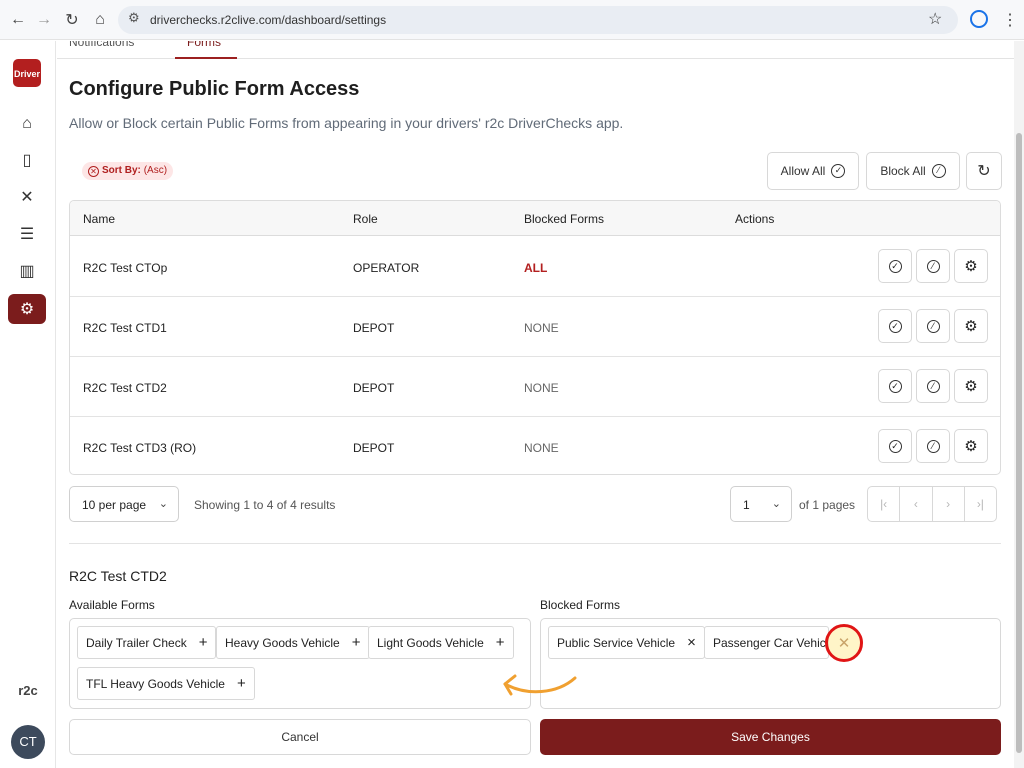 This screenshot has height=768, width=1024. Describe the element at coordinates (134, 18) in the screenshot. I see `site-settings-icon: ⚙` at that location.